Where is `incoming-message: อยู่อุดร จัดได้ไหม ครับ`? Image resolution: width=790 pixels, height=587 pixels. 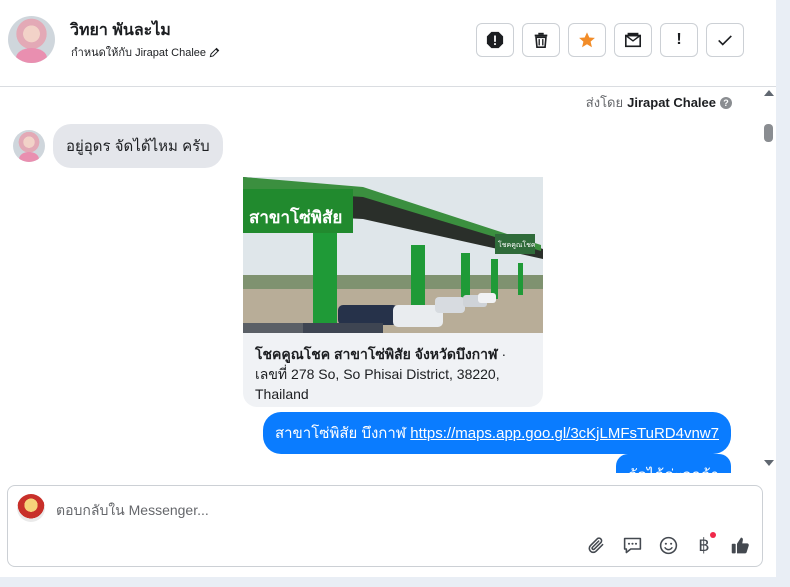
incoming-message: อยู่อุดร จัดได้ไหม ครับ is located at coordinates (138, 146).